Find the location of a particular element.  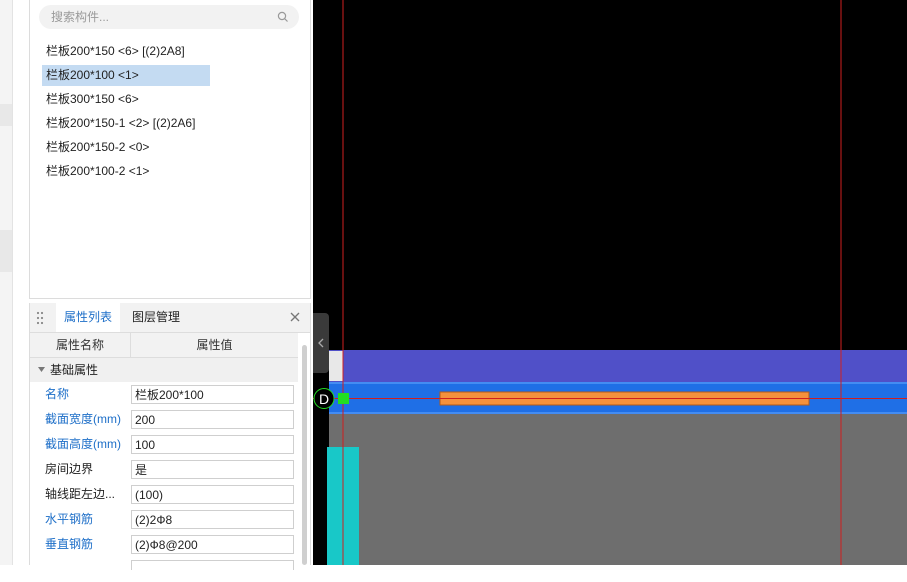

grip-point-marker is located at coordinates (343, 398).